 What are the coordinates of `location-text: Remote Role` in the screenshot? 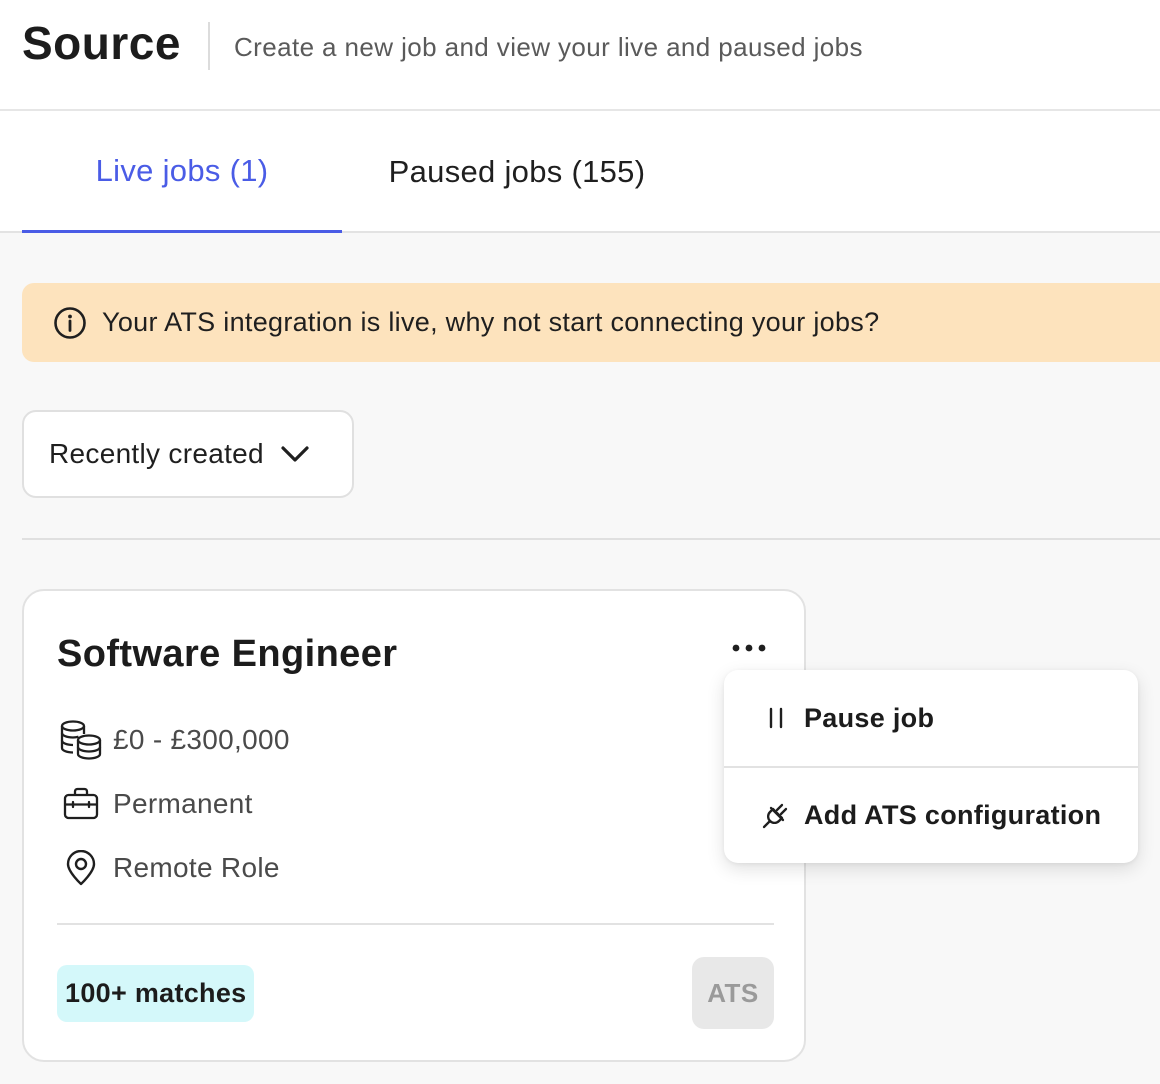 It's located at (196, 867).